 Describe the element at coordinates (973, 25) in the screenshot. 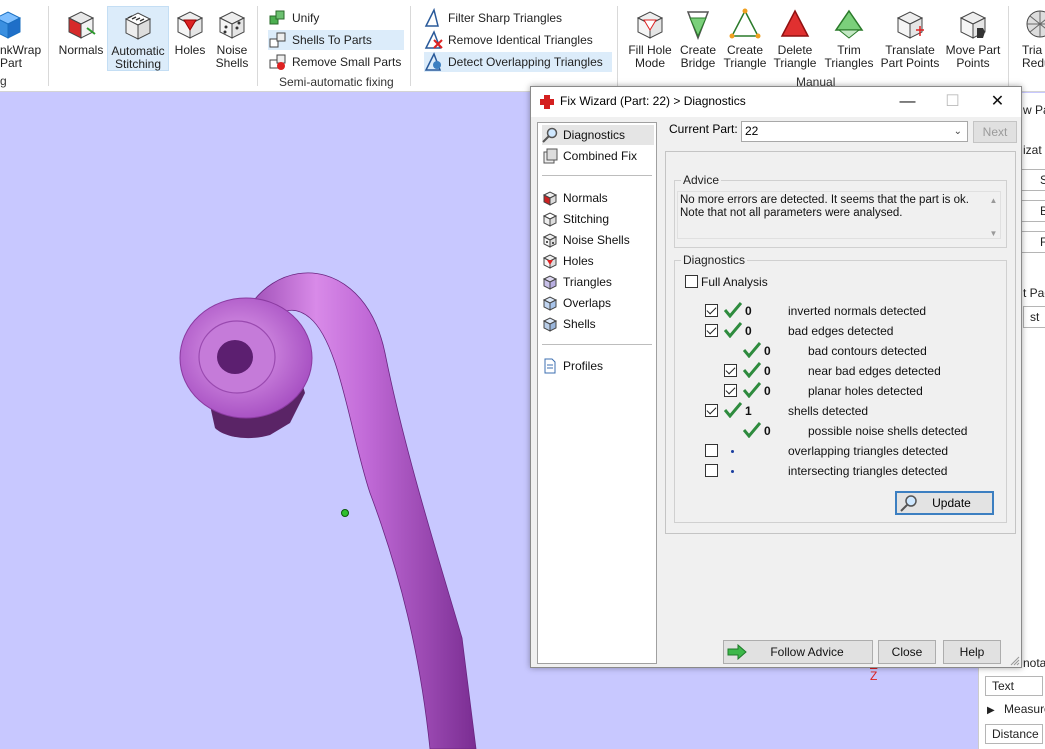

I see `move-points-icon` at that location.